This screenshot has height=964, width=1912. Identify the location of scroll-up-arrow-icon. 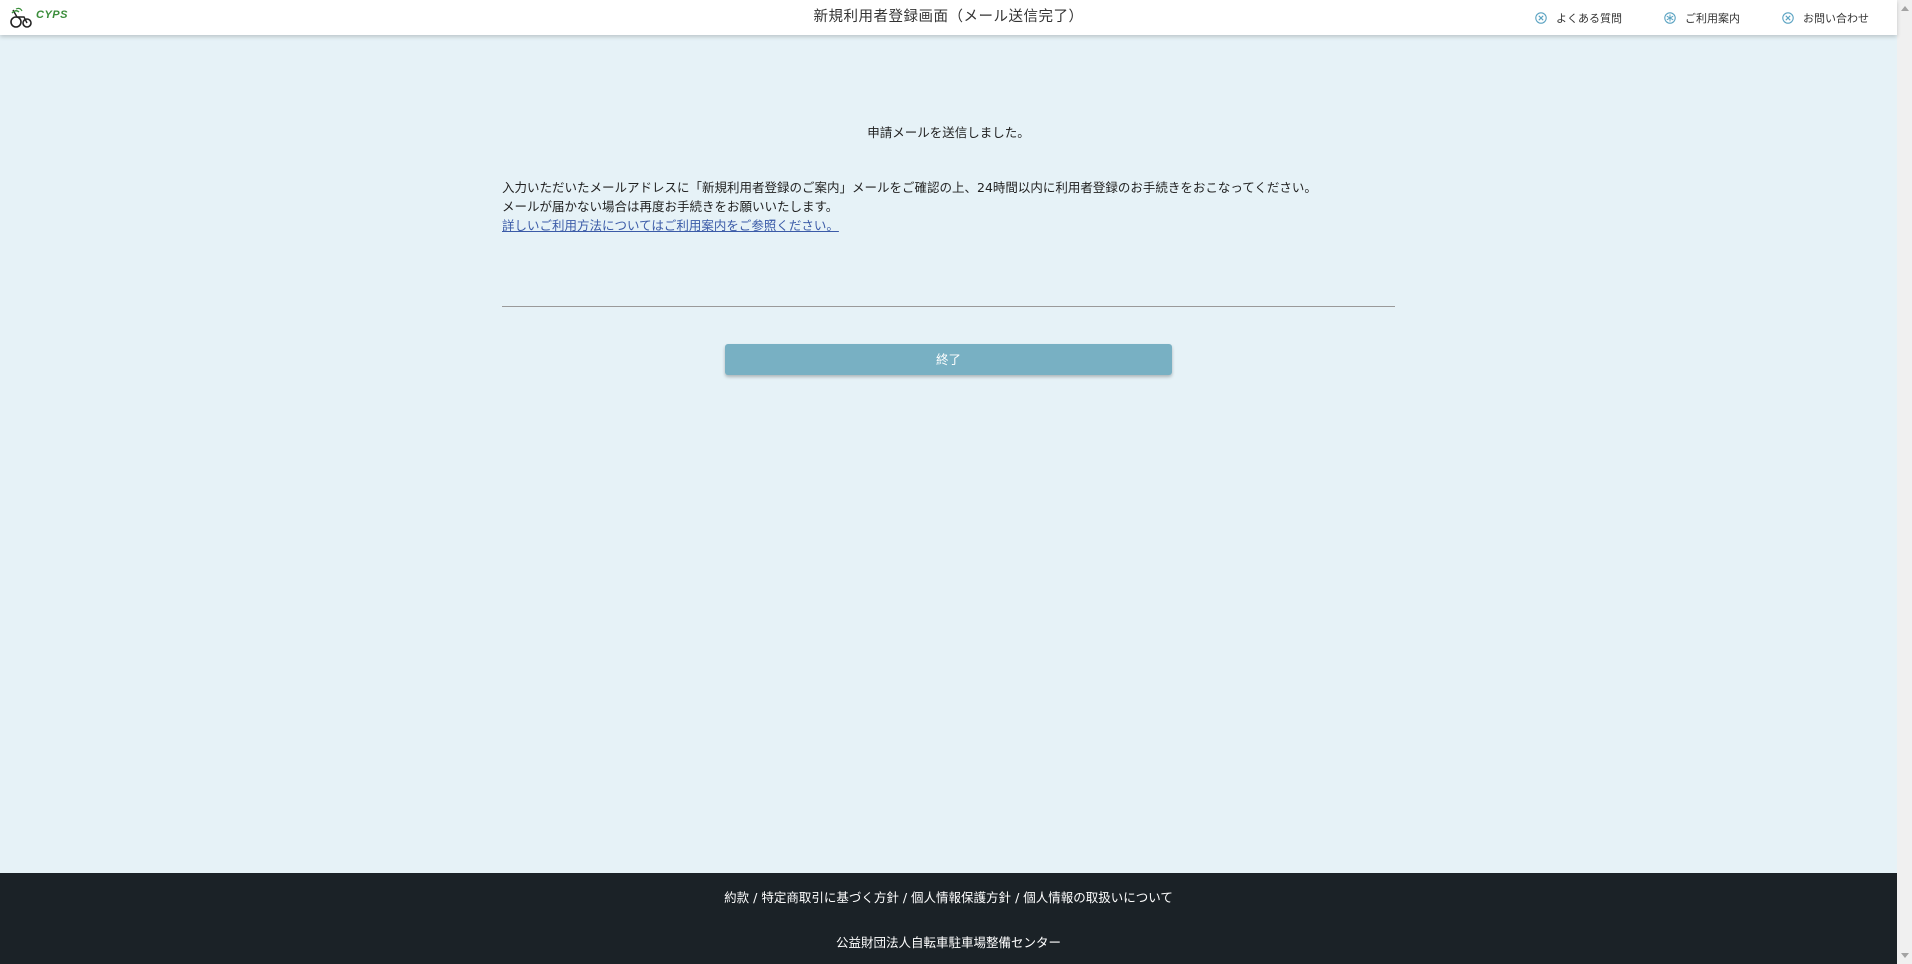
(1905, 8).